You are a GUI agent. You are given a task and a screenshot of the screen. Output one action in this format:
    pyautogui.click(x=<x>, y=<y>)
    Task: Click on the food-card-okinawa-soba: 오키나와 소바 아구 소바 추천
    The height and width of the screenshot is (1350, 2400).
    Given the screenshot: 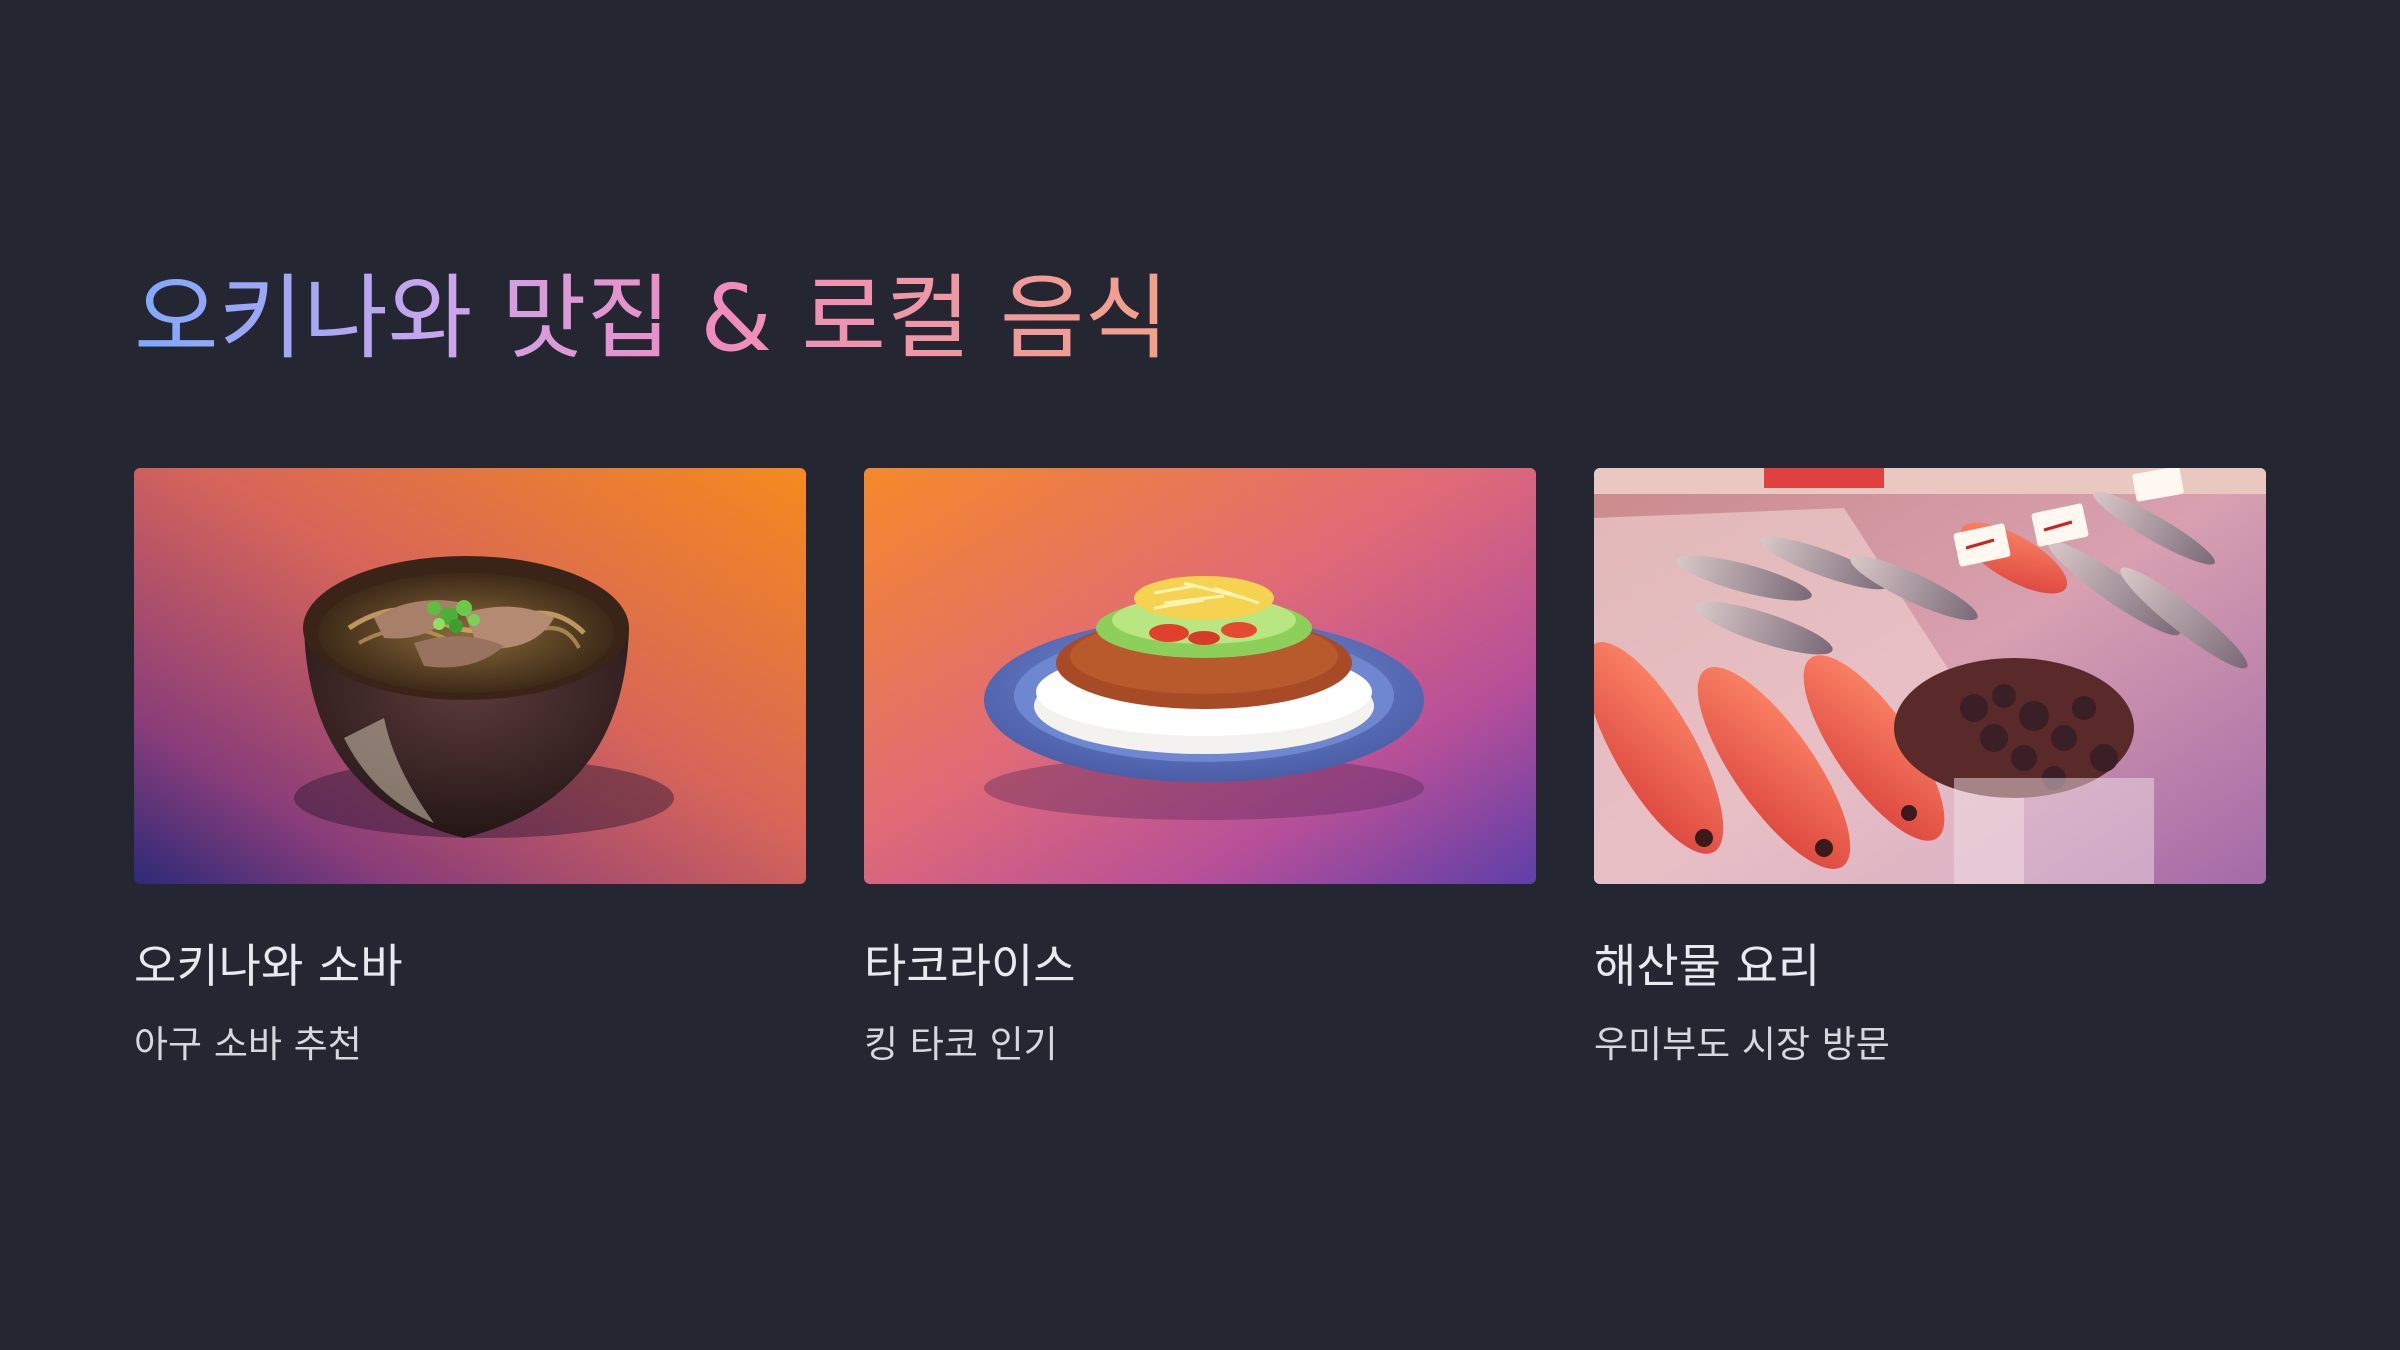 What is the action you would take?
    pyautogui.click(x=470, y=767)
    